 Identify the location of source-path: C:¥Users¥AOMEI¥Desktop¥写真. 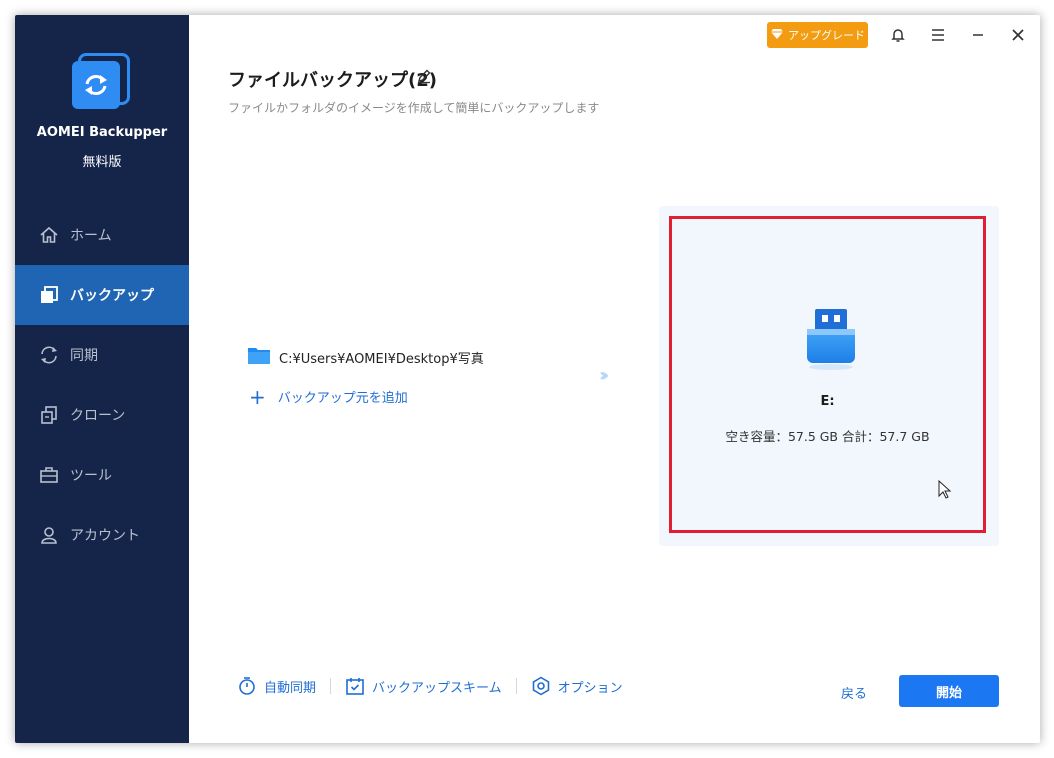
(381, 359).